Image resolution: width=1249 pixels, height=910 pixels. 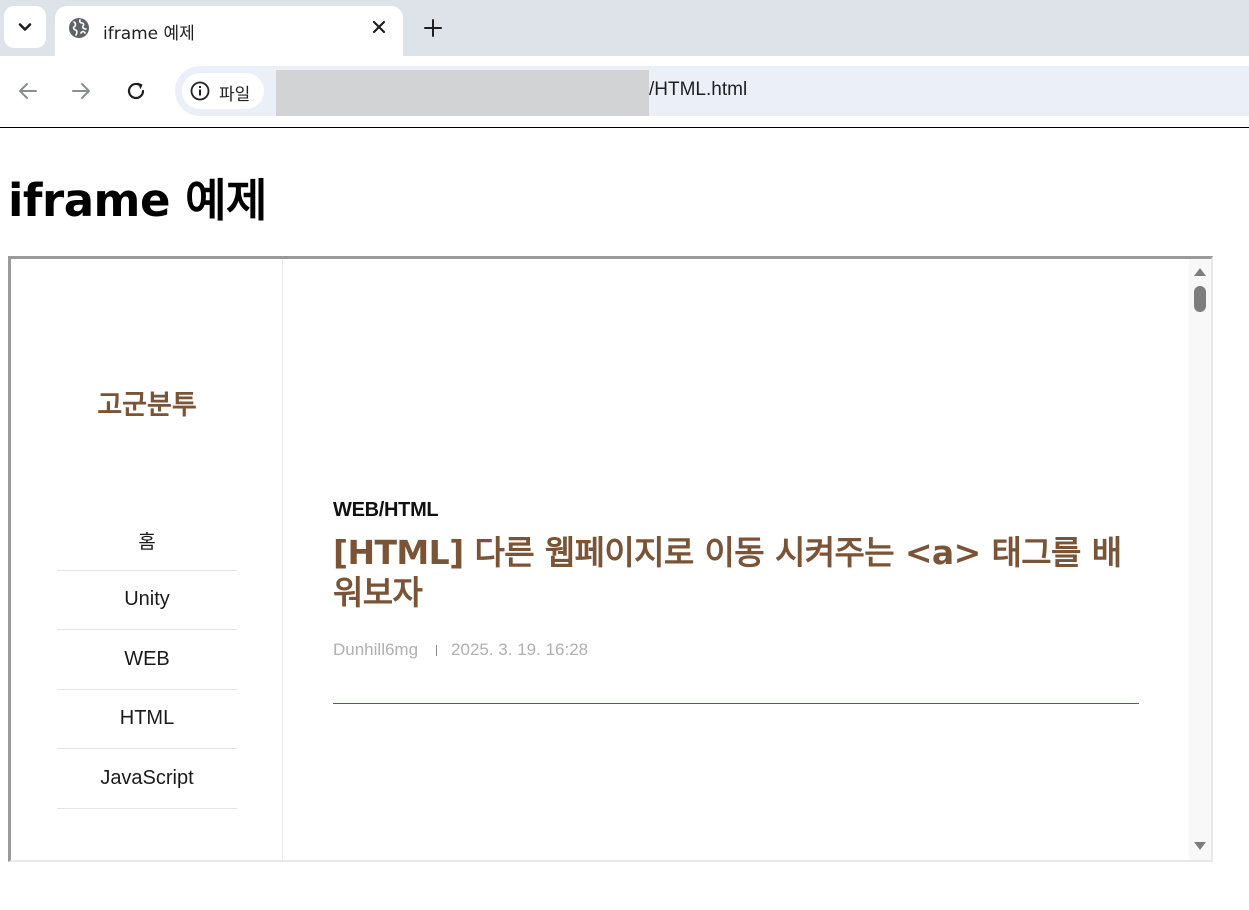 What do you see at coordinates (235, 95) in the screenshot?
I see `site-info-label: 파일` at bounding box center [235, 95].